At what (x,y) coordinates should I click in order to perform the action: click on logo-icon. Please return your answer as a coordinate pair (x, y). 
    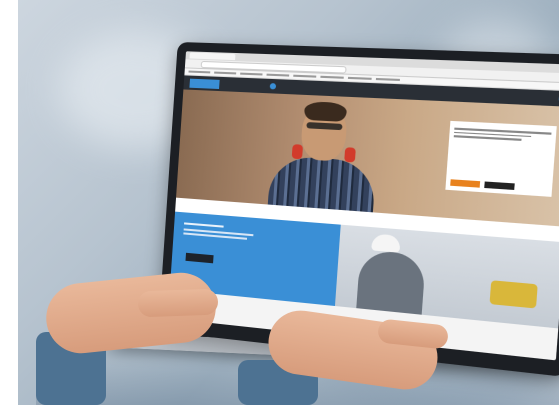
    Looking at the image, I should click on (204, 83).